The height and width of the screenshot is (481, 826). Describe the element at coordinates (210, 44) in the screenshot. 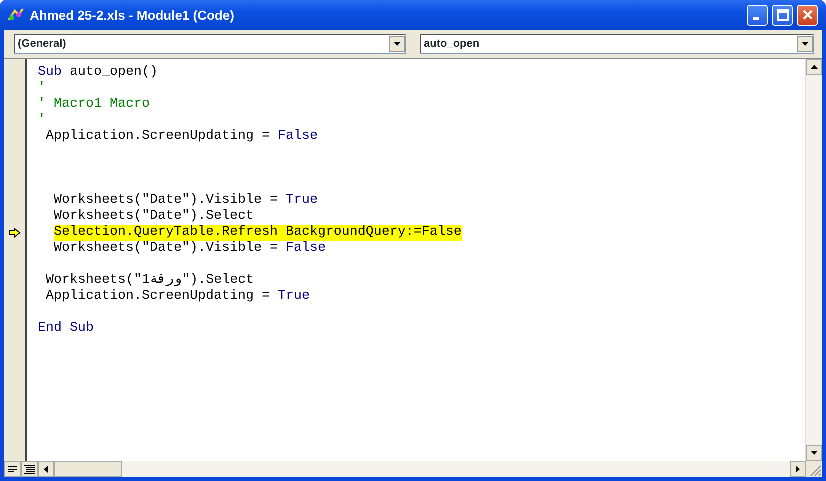

I see `object-dropdown: (General)` at that location.